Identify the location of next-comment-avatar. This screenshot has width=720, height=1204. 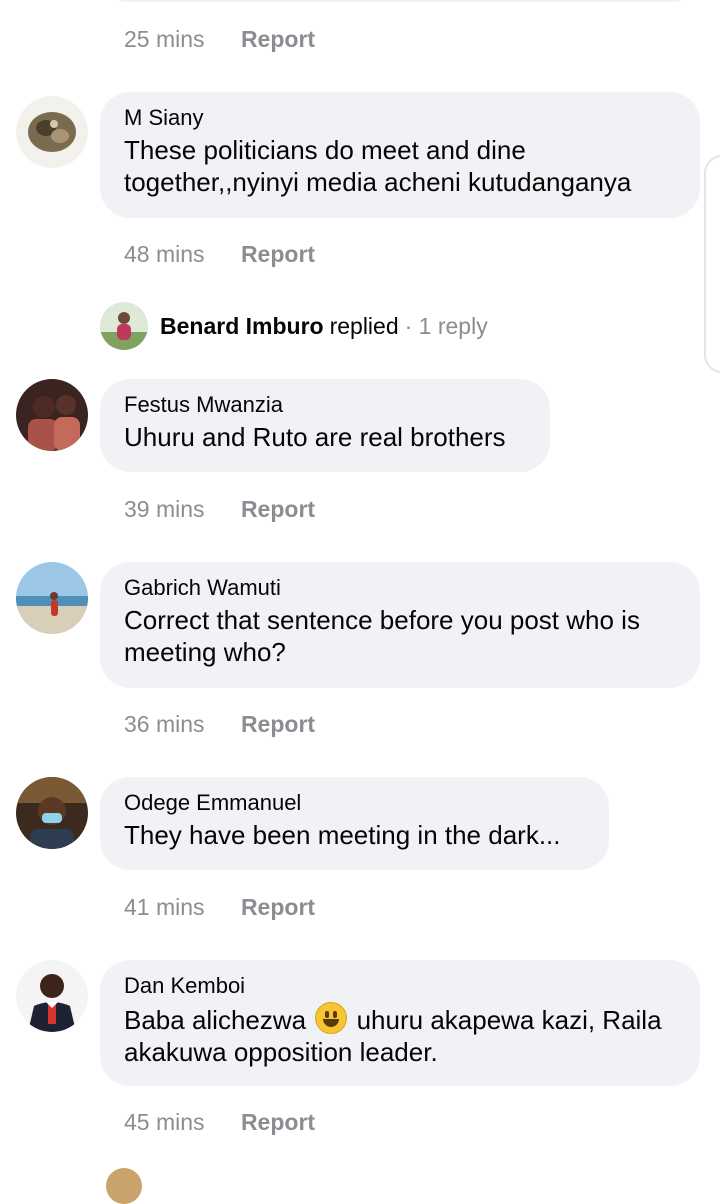
(124, 1186).